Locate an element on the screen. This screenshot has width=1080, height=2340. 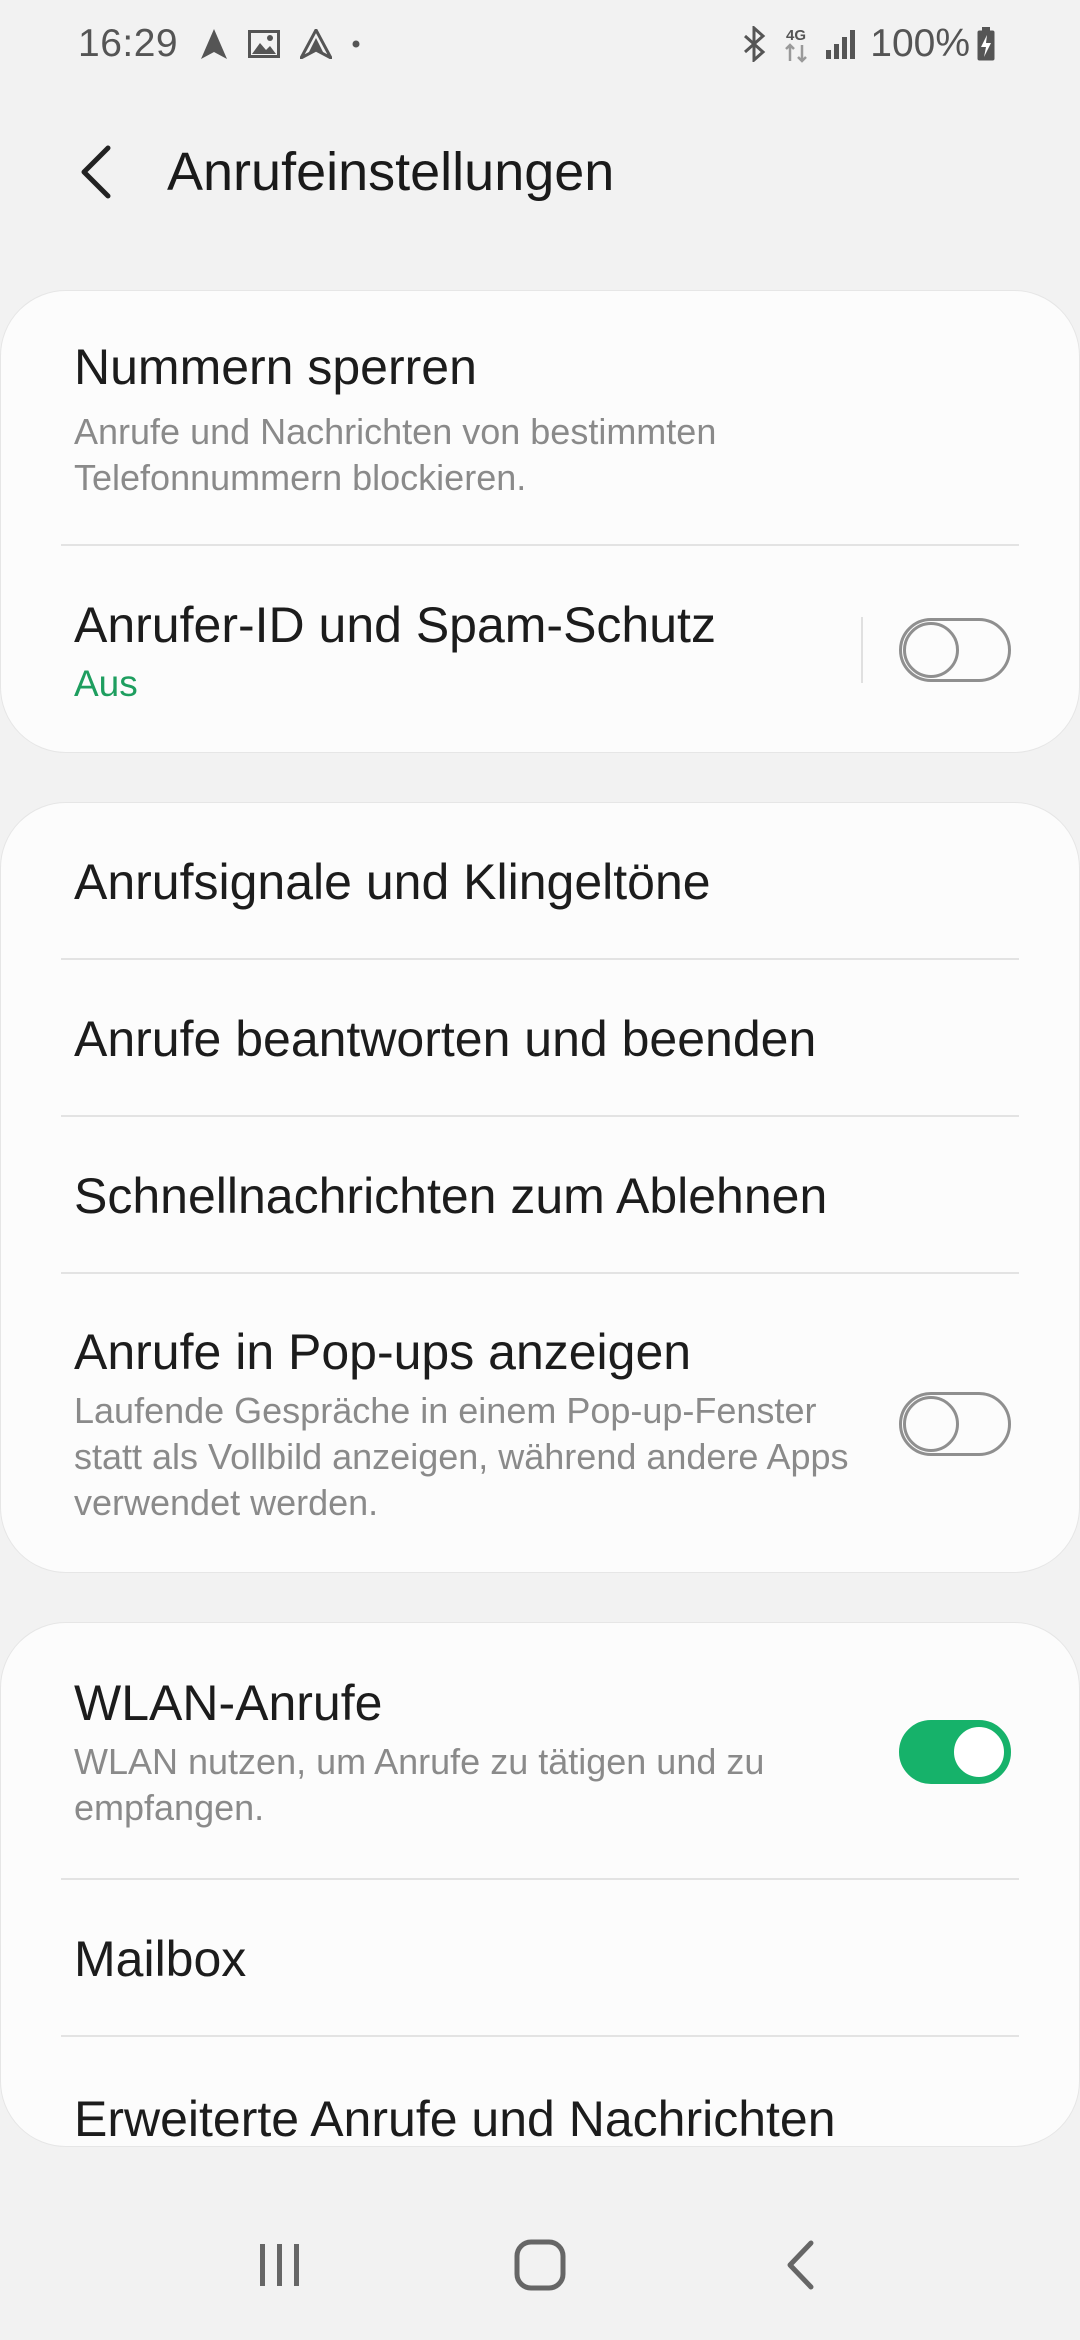
signal-icon is located at coordinates (841, 44).